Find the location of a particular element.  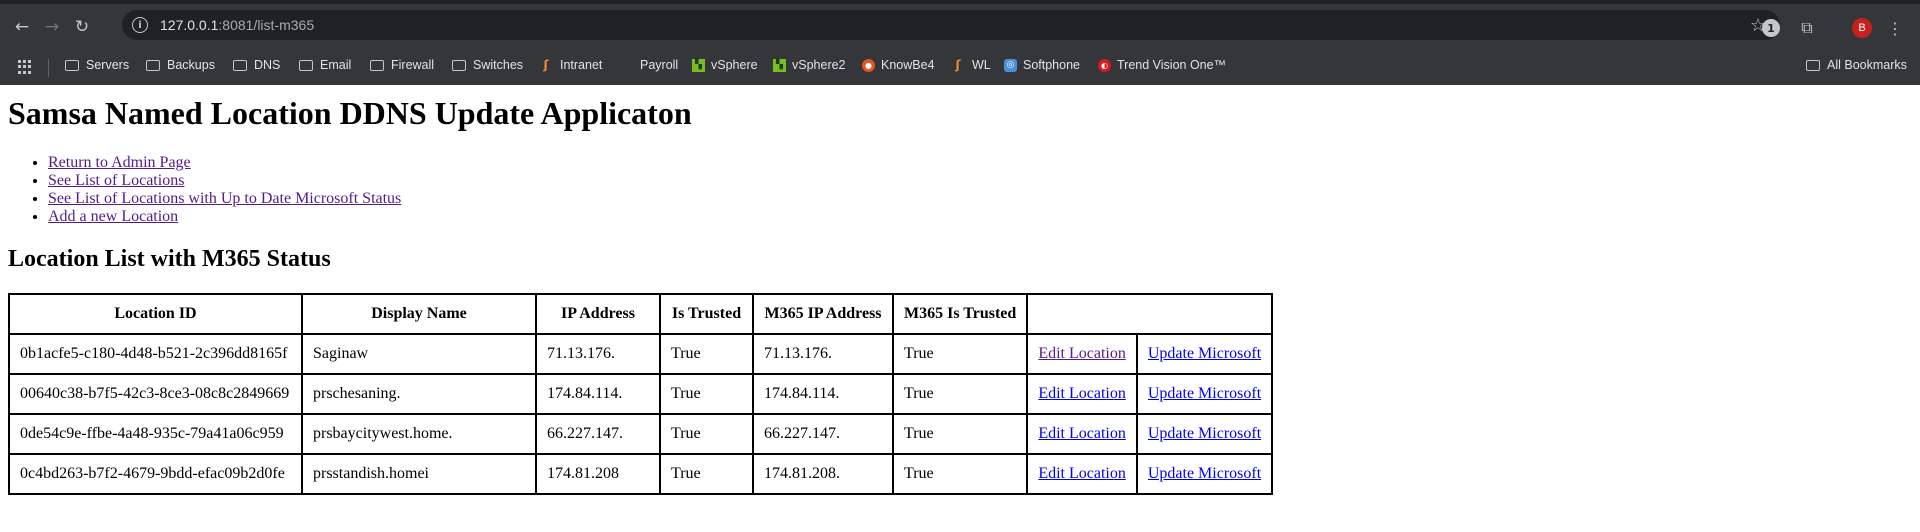

column-header: Is Trusted is located at coordinates (706, 314).